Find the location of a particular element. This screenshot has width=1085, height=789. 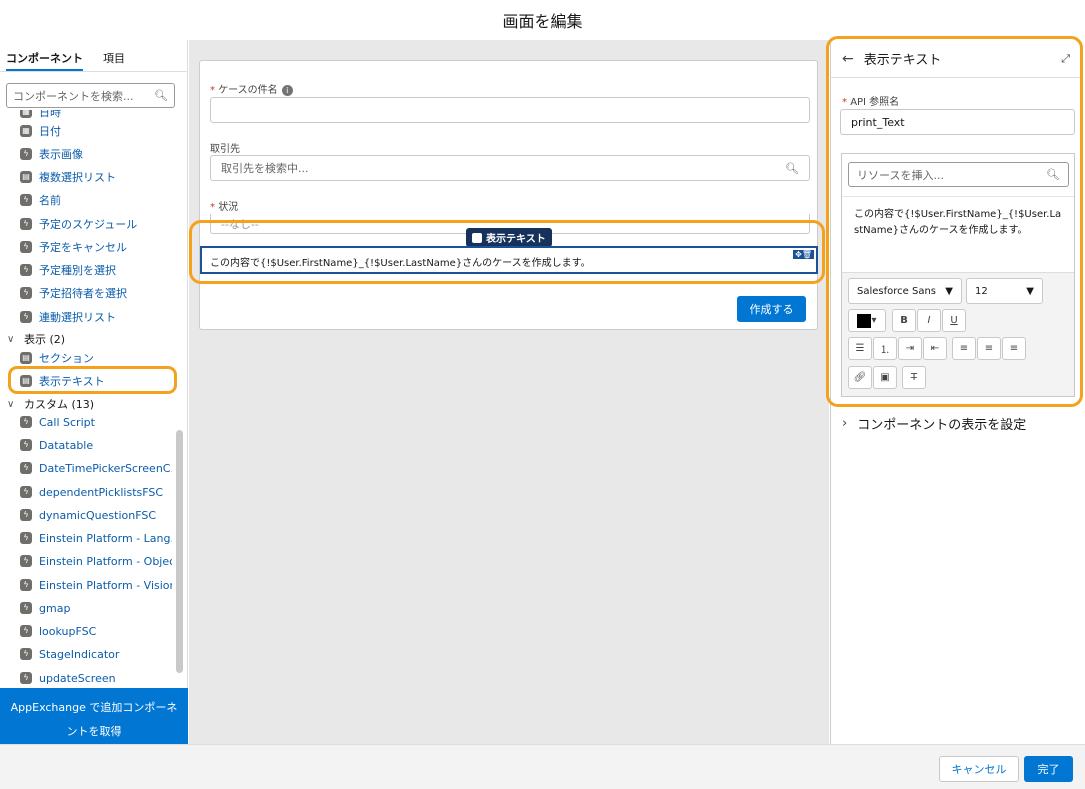

account-search-input: 取引先を検索中... 🔍︎ is located at coordinates (510, 168).